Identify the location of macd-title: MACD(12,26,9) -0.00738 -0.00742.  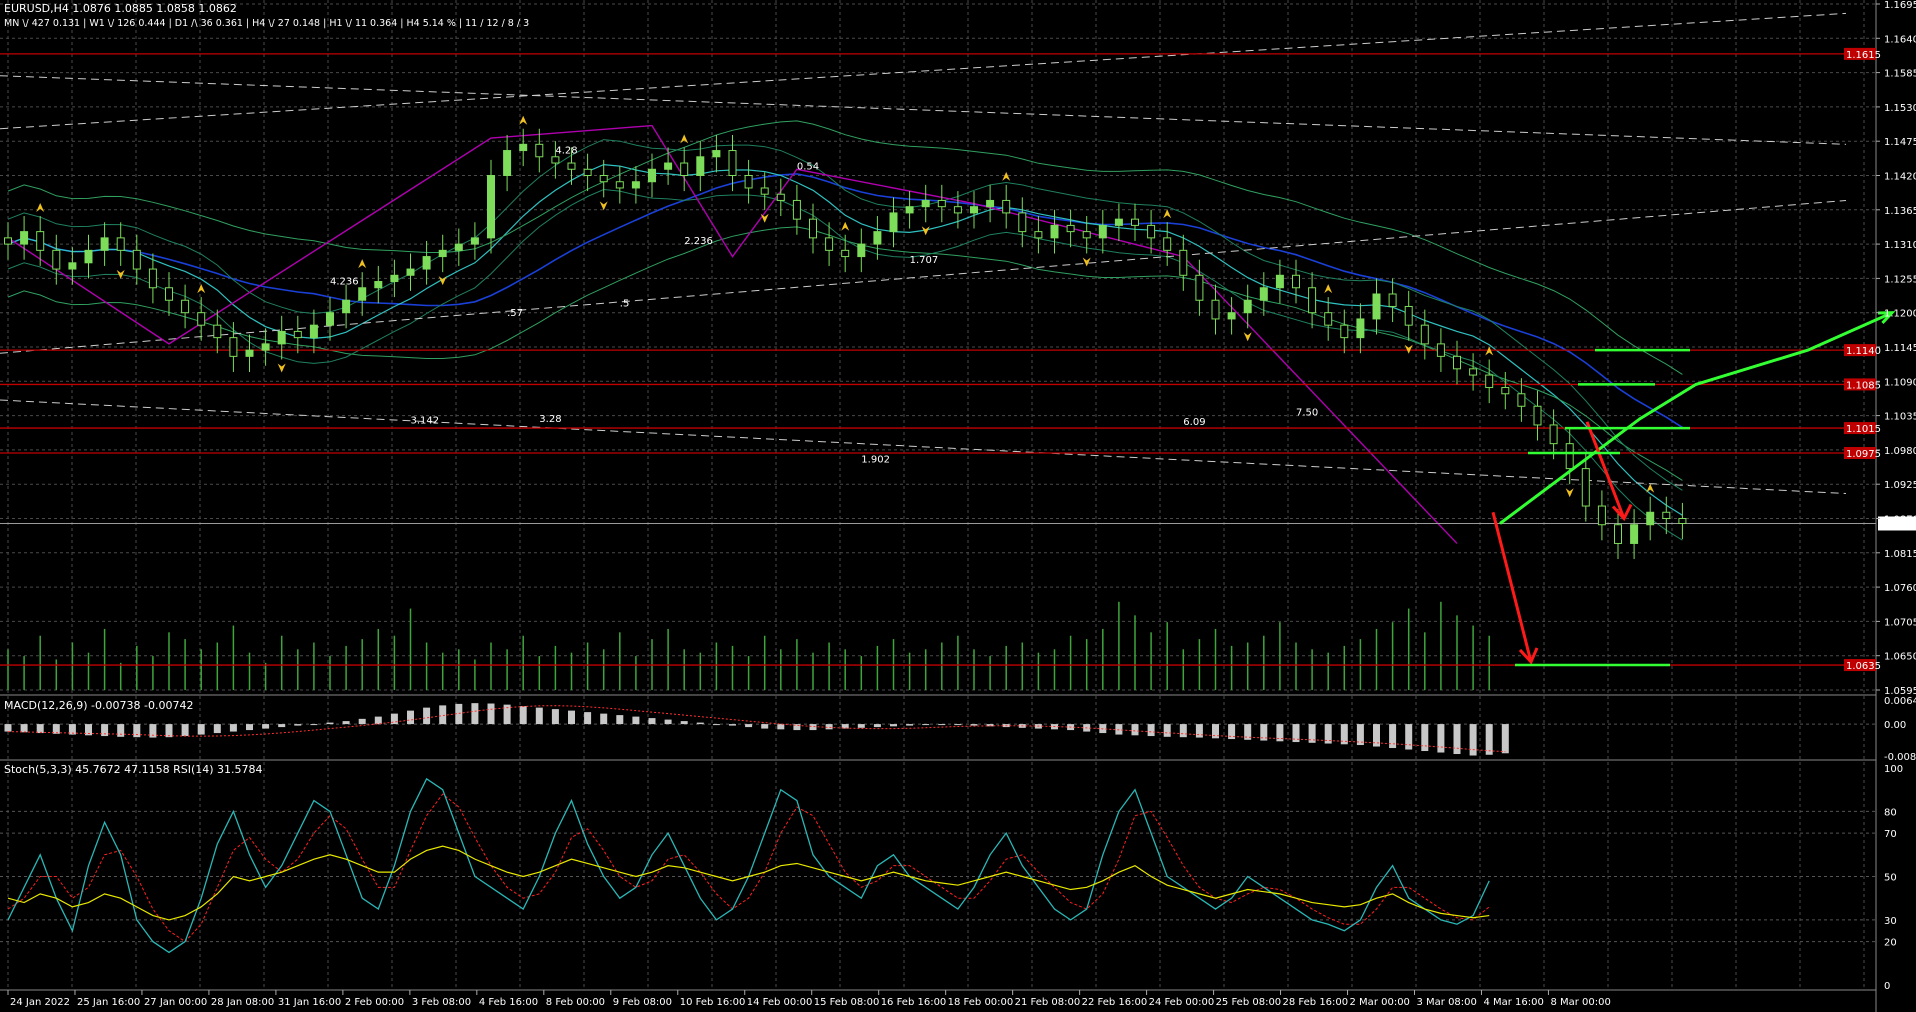
(98, 705).